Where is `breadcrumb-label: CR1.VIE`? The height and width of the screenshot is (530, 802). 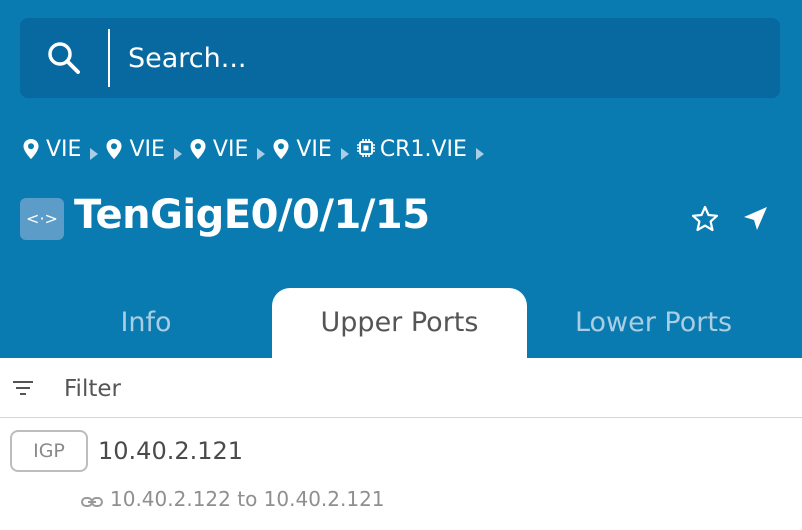 breadcrumb-label: CR1.VIE is located at coordinates (423, 149).